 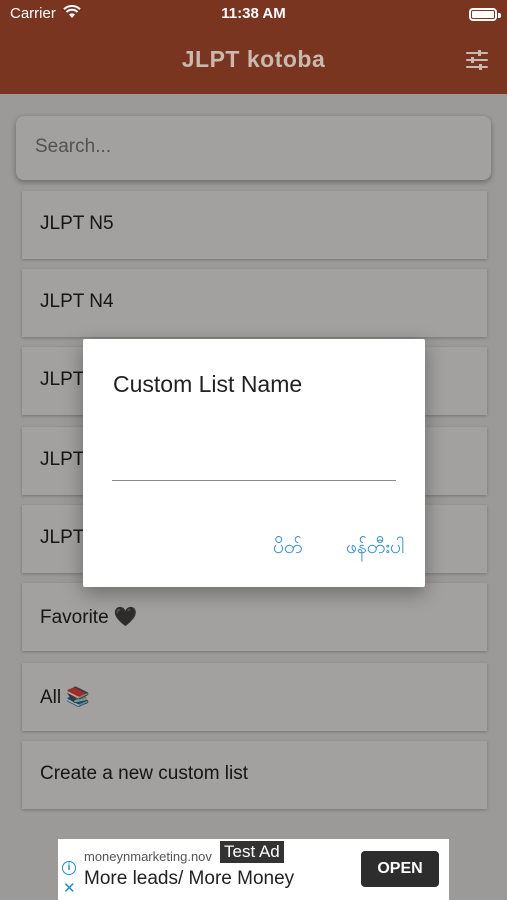 What do you see at coordinates (148, 856) in the screenshot?
I see `ad-domain: moneynmarketing.nov` at bounding box center [148, 856].